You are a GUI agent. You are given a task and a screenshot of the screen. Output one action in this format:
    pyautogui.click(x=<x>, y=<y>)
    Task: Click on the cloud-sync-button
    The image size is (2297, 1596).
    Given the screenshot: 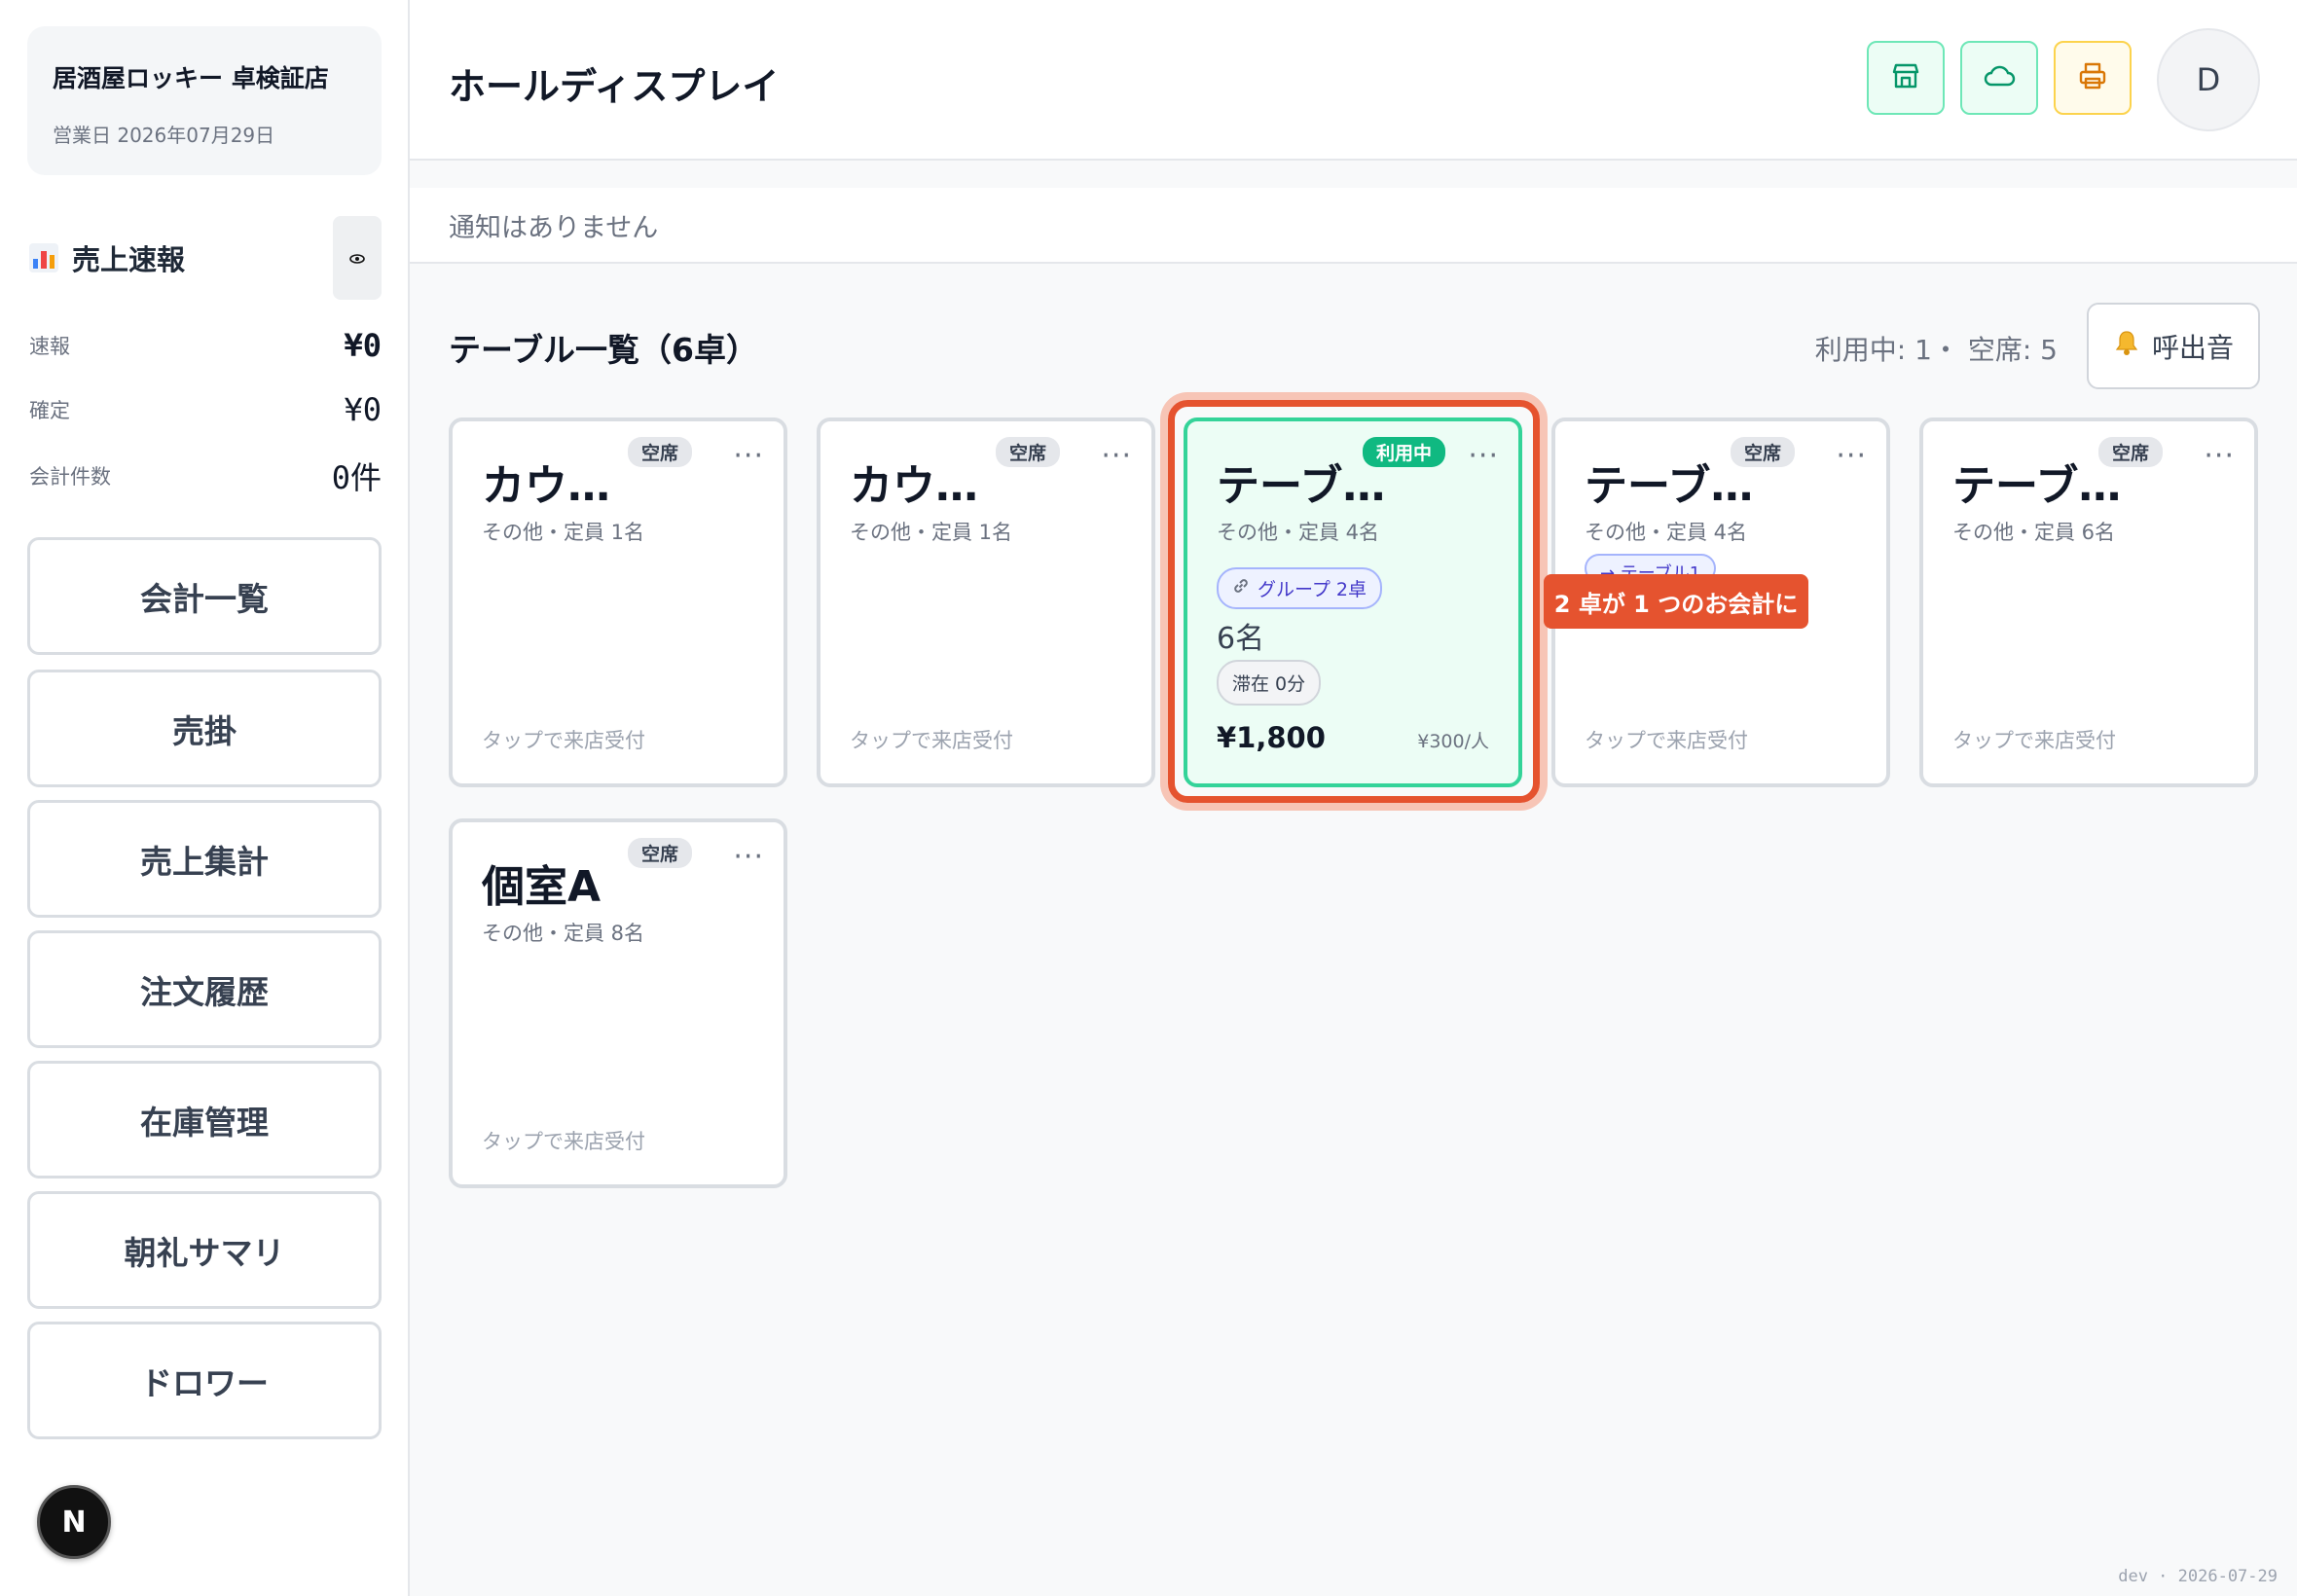 What is the action you would take?
    pyautogui.click(x=1999, y=78)
    